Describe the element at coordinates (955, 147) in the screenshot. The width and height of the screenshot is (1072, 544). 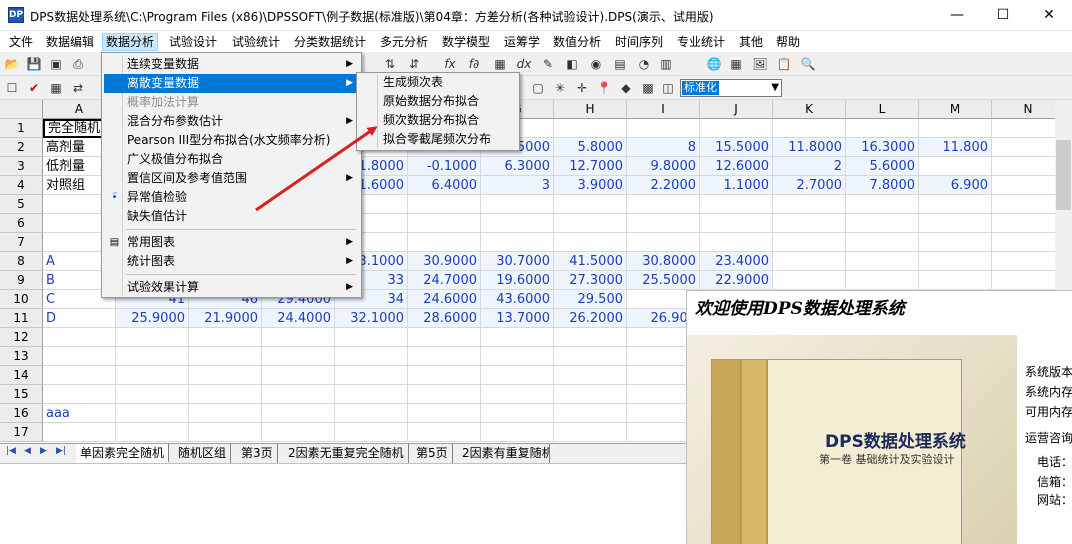
I see `cell-m2: 11.800` at that location.